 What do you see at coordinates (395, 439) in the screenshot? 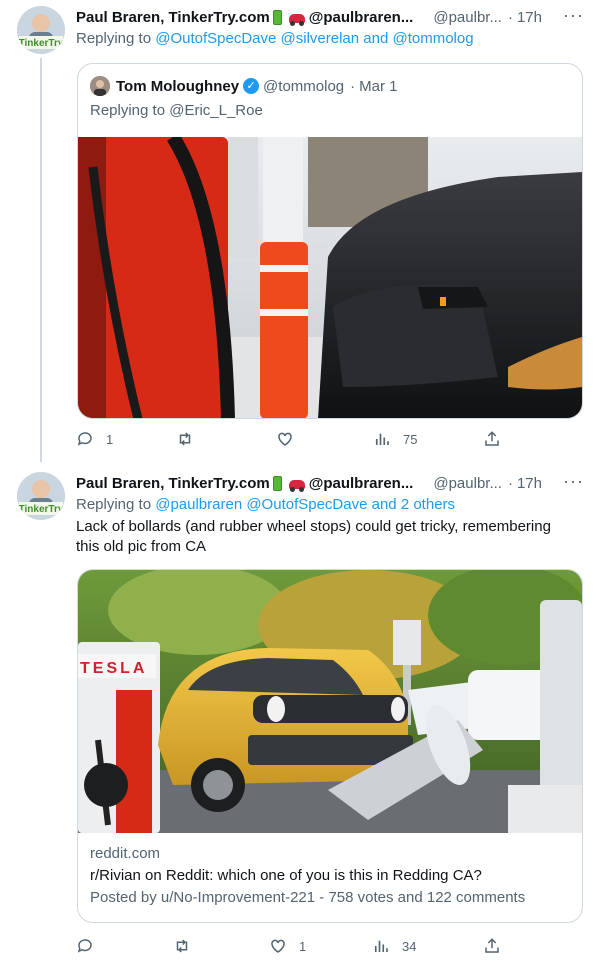
I see `views-button: 75` at bounding box center [395, 439].